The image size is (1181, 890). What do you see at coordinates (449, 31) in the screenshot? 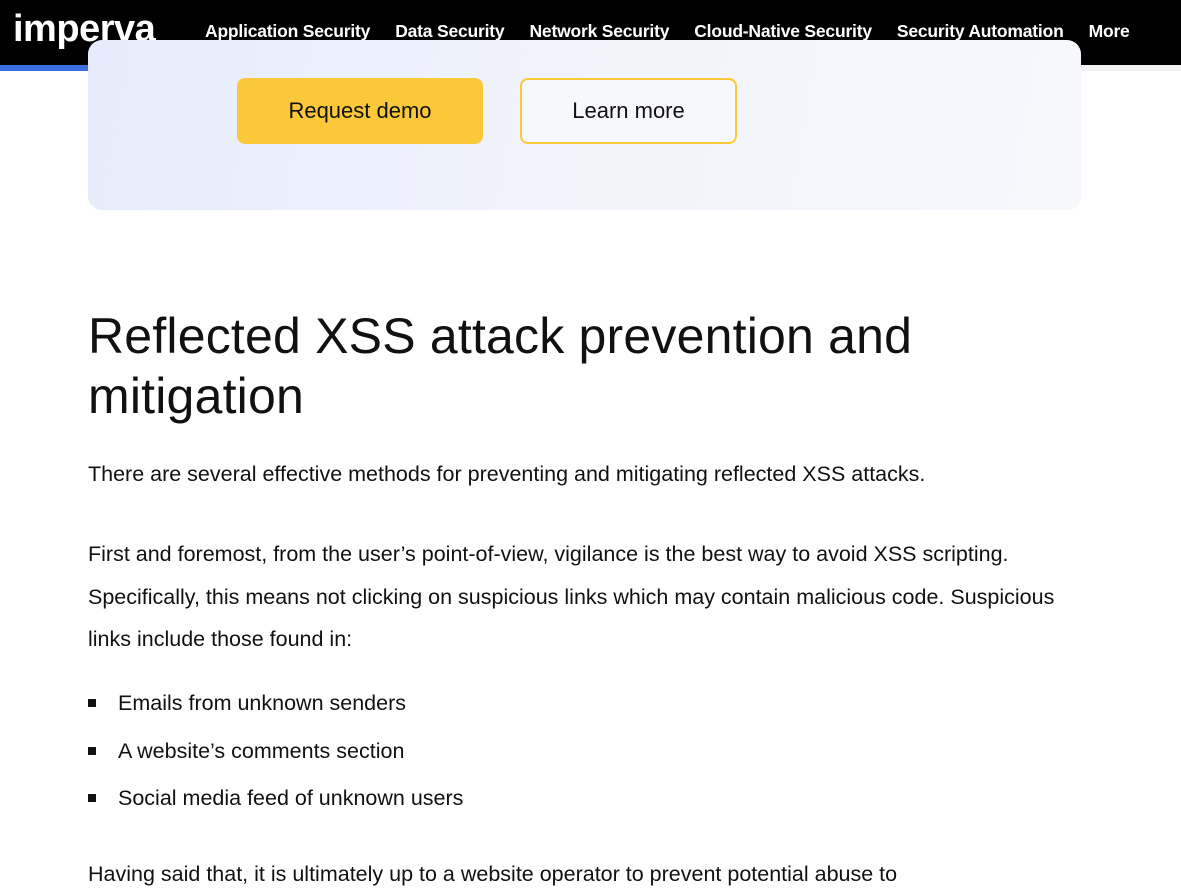
I see `nav-item-data-security: Data Security` at bounding box center [449, 31].